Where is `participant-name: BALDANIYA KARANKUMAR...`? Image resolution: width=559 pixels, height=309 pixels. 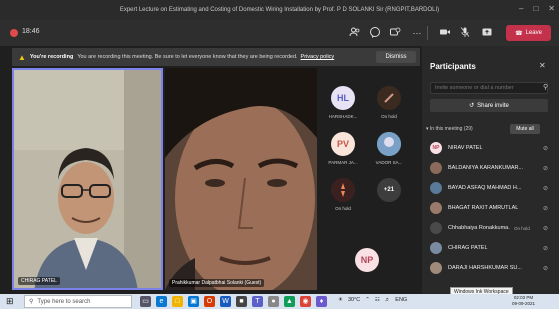
participant-name: BALDANIYA KARANKUMAR... is located at coordinates (486, 168).